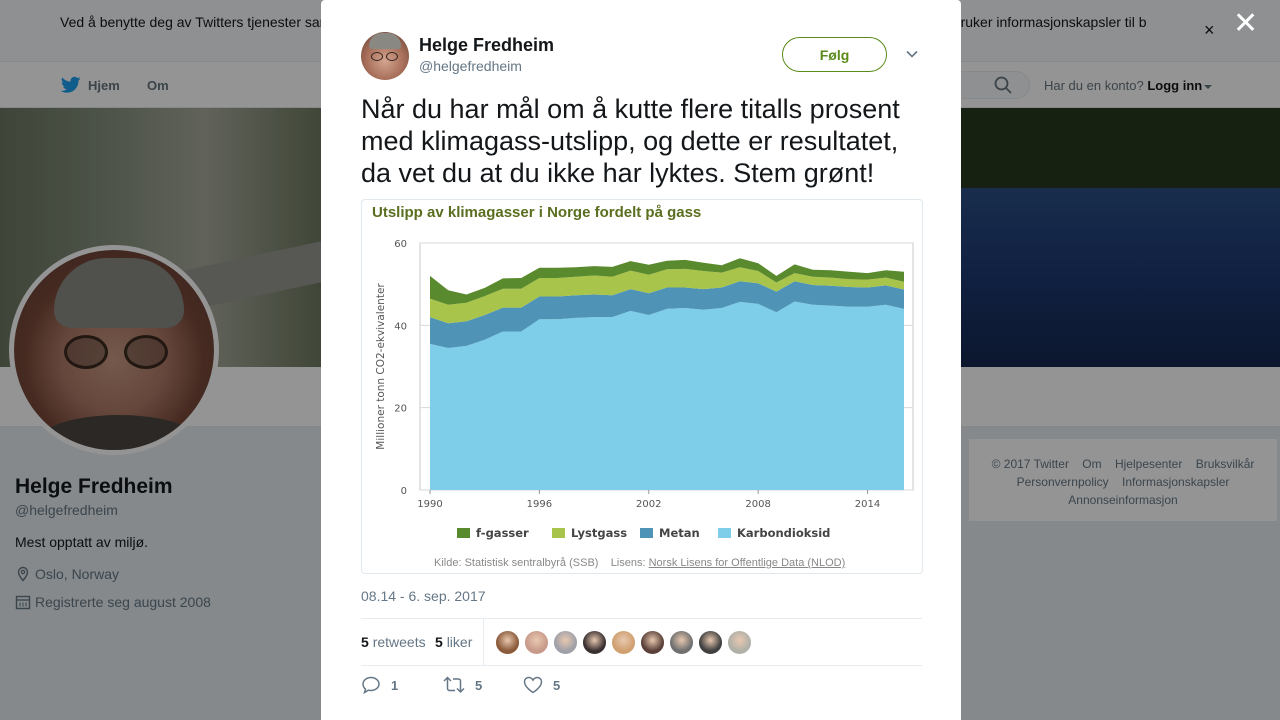  I want to click on legend-label: f-gasser, so click(502, 533).